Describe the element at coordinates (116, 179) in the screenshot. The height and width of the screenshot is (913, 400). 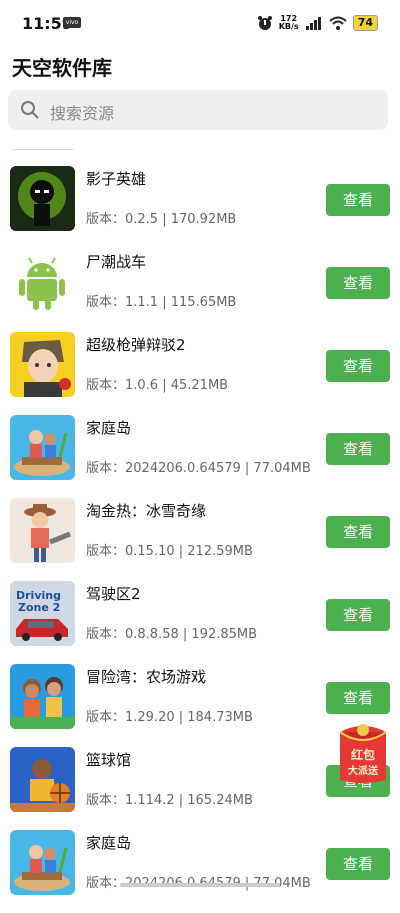
I see `app-name: 影子英雄` at that location.